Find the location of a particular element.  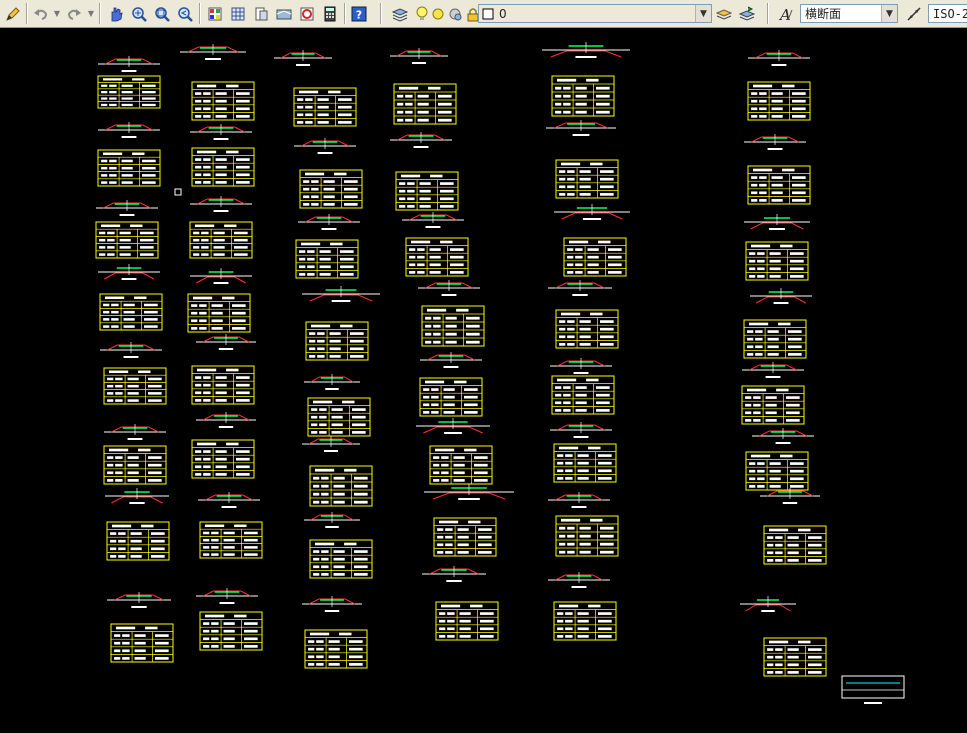

help-icon: ? is located at coordinates (359, 13).